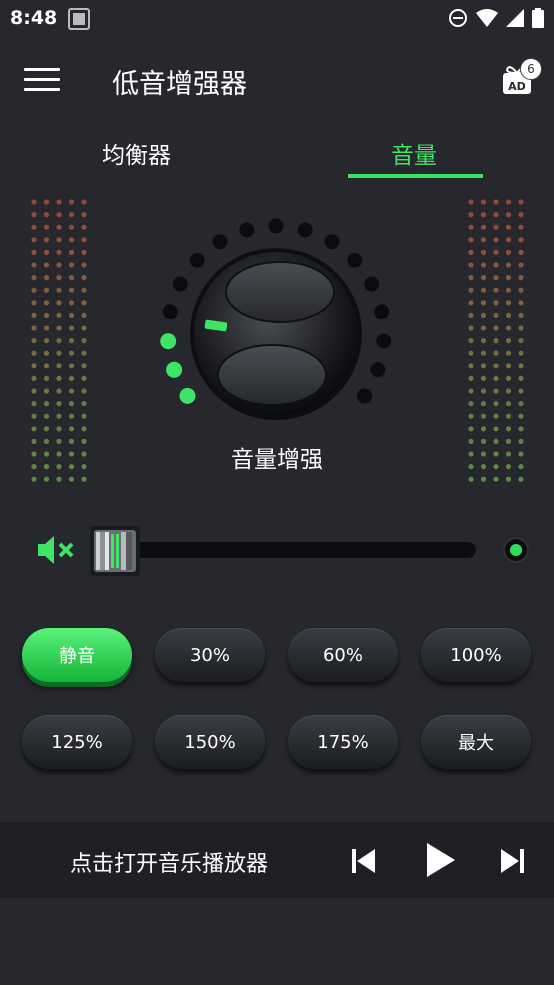  Describe the element at coordinates (515, 18) in the screenshot. I see `signal-icon` at that location.